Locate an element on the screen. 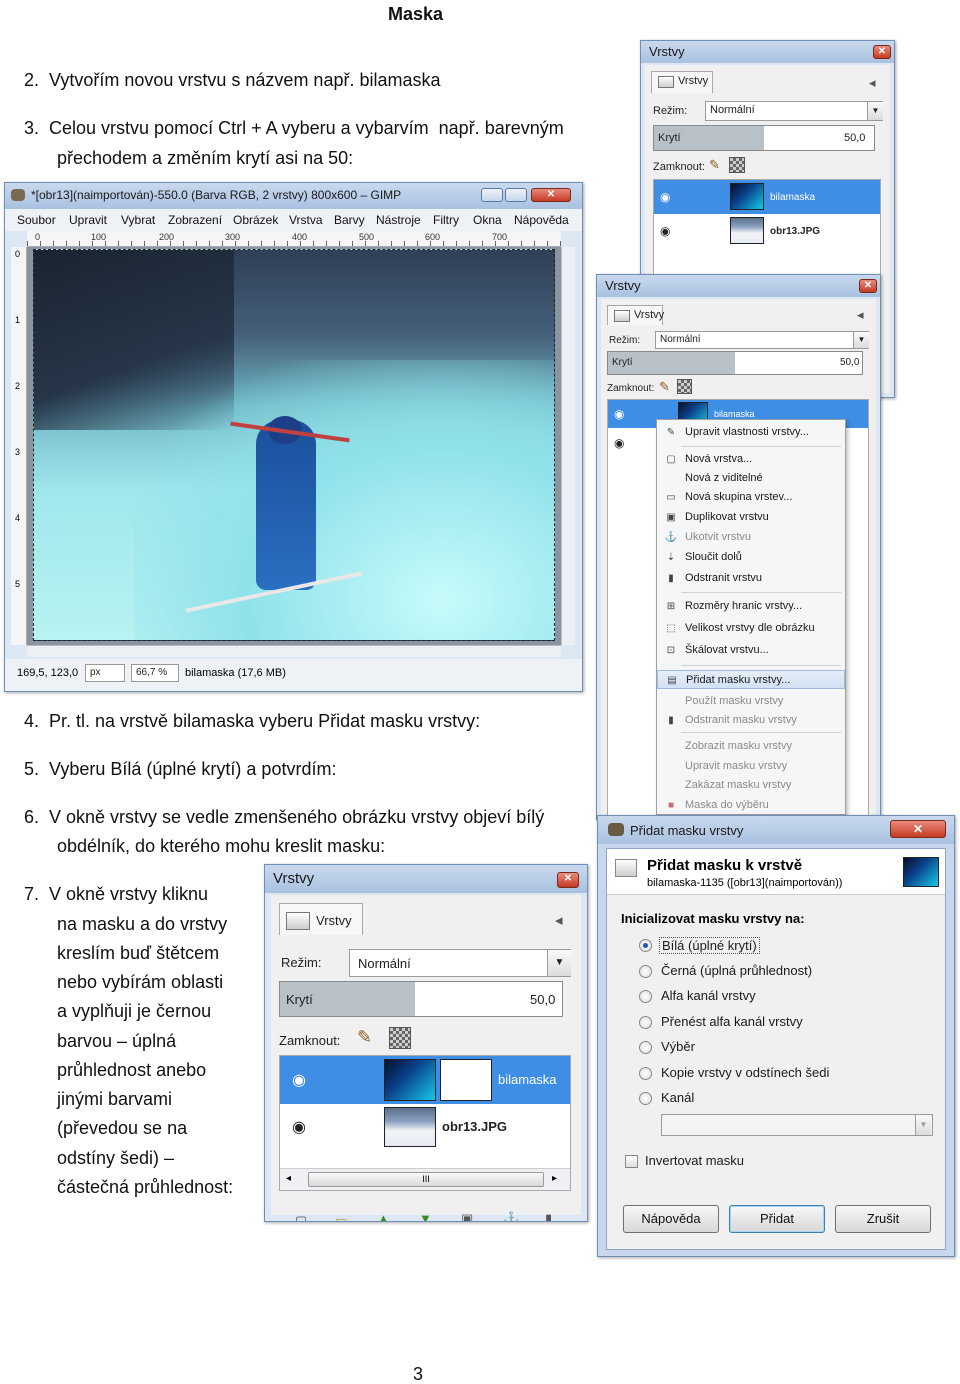 Image resolution: width=960 pixels, height=1384 pixels. radio-selection is located at coordinates (645, 1047).